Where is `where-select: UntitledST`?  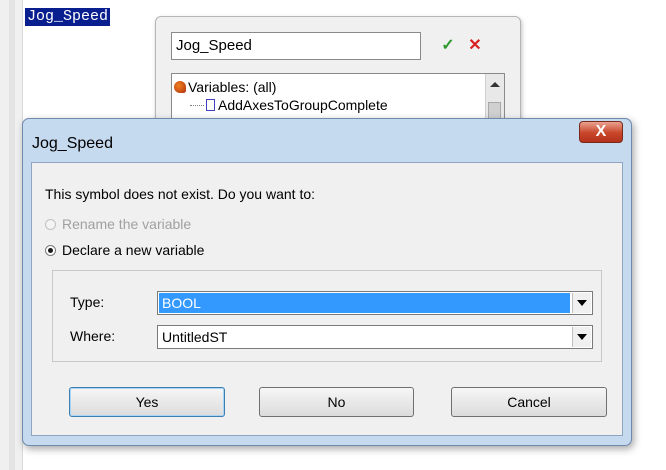
where-select: UntitledST is located at coordinates (375, 337).